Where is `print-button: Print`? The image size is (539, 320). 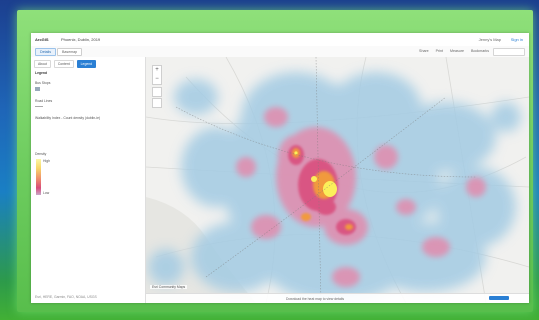 print-button: Print is located at coordinates (439, 51).